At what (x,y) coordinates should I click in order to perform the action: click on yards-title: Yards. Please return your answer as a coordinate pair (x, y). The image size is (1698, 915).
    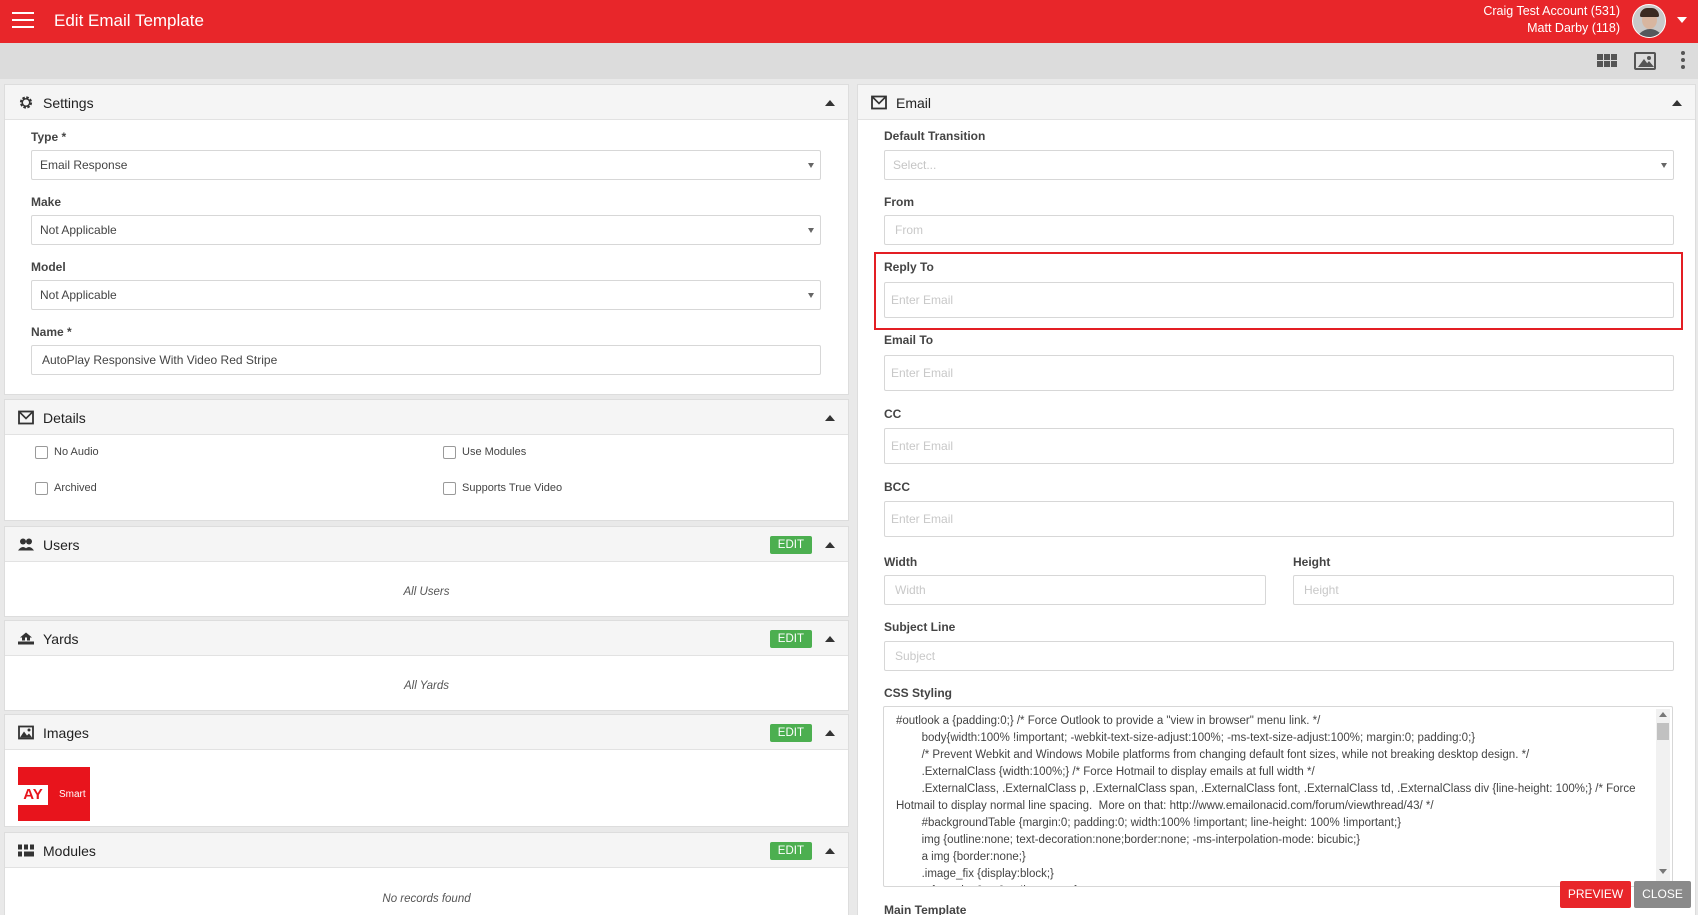
    Looking at the image, I should click on (61, 639).